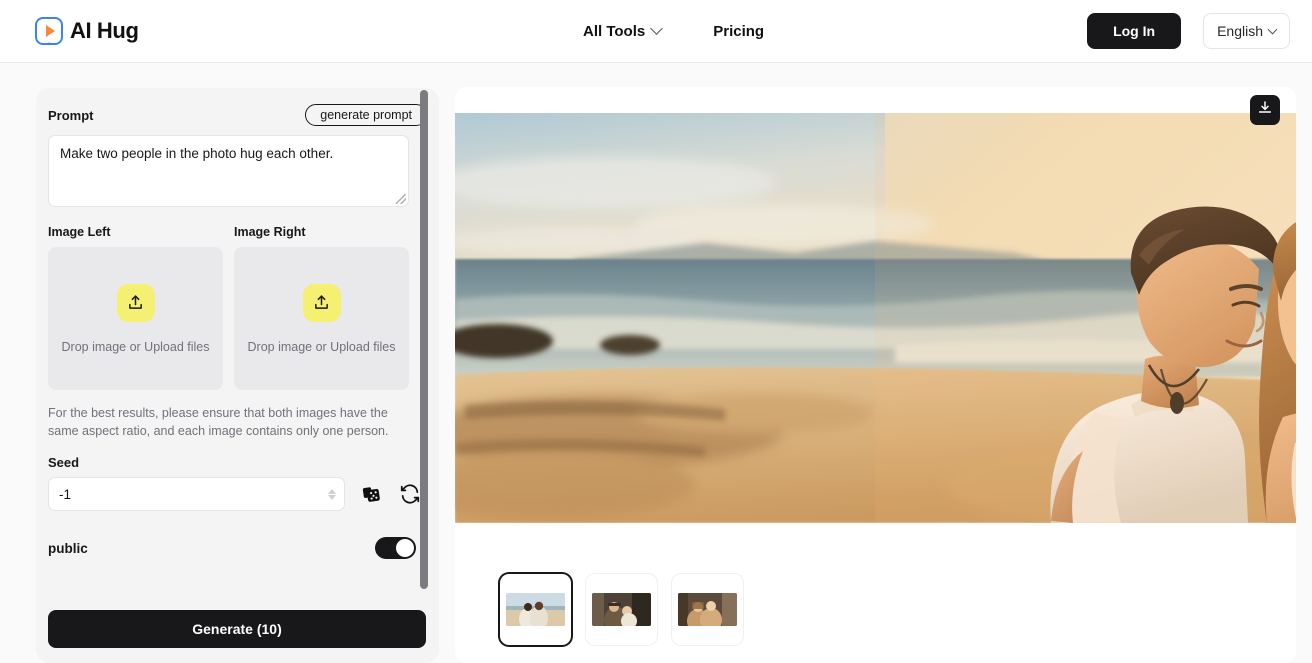  What do you see at coordinates (49, 31) in the screenshot?
I see `play-logo-icon` at bounding box center [49, 31].